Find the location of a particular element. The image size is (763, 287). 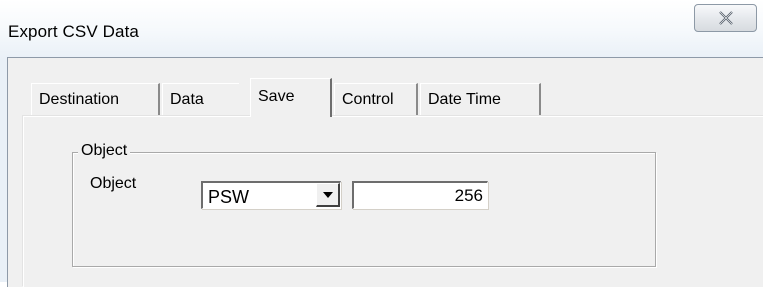

dropdown-button is located at coordinates (328, 195).